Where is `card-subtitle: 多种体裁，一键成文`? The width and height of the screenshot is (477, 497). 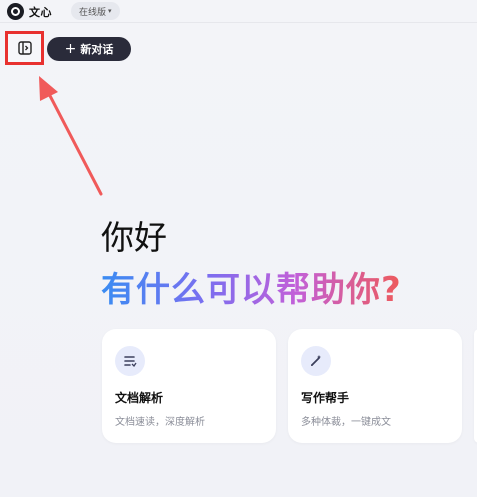 card-subtitle: 多种体裁，一键成文 is located at coordinates (346, 422).